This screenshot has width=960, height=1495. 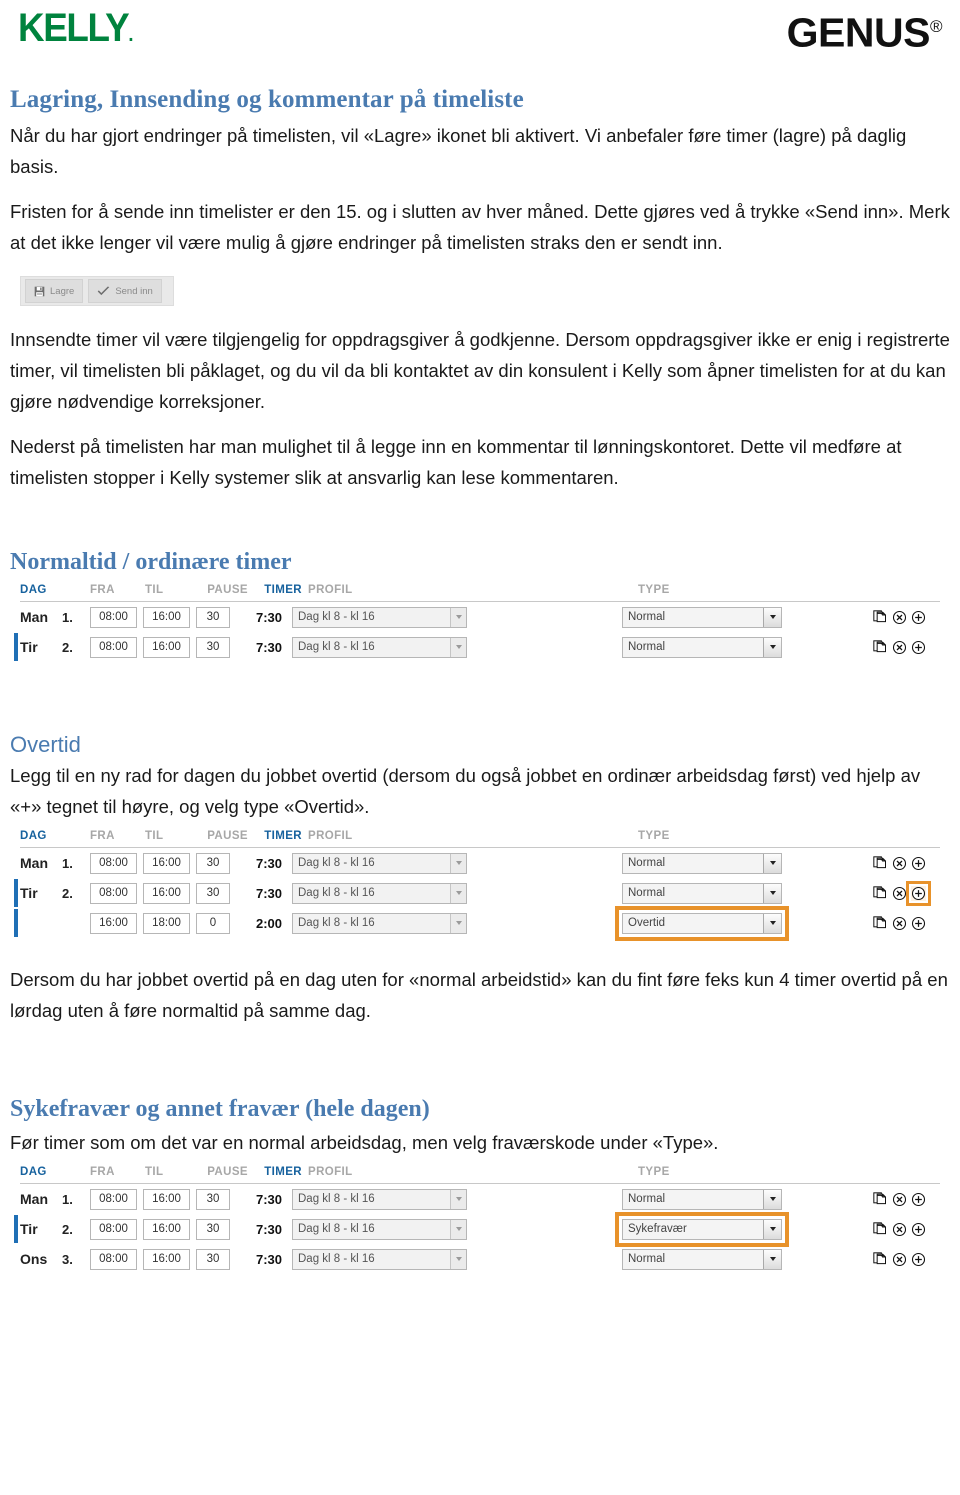 I want to click on floppy-disk-icon, so click(x=39, y=291).